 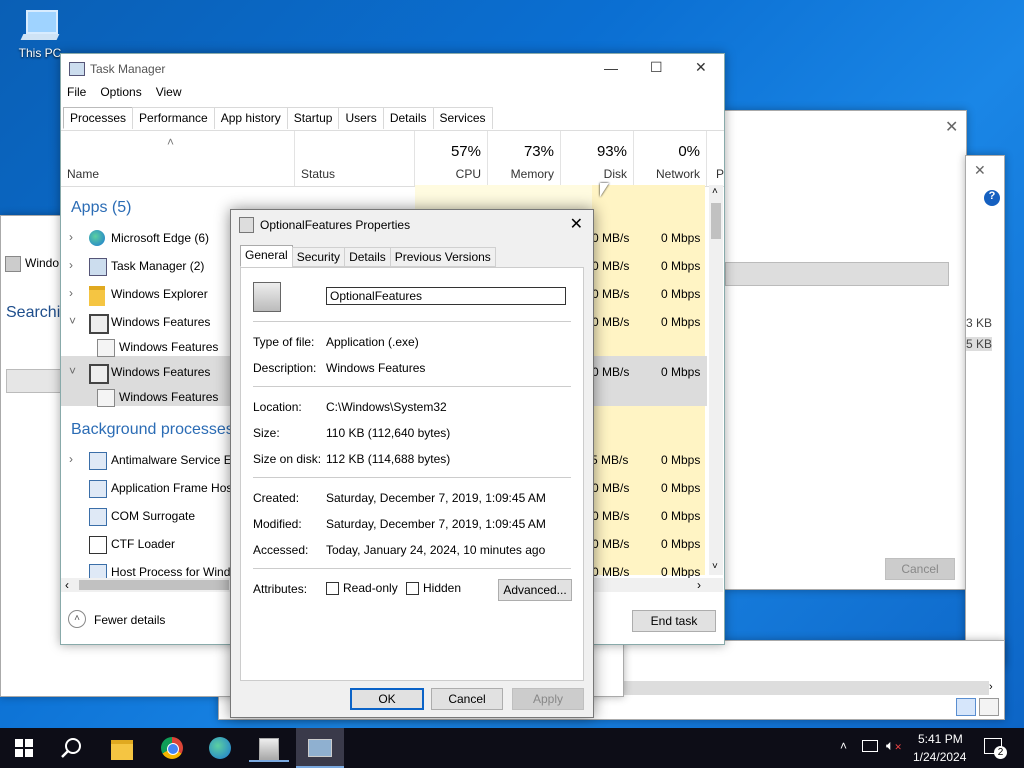 What do you see at coordinates (76, 92) in the screenshot?
I see `menu-file: File` at bounding box center [76, 92].